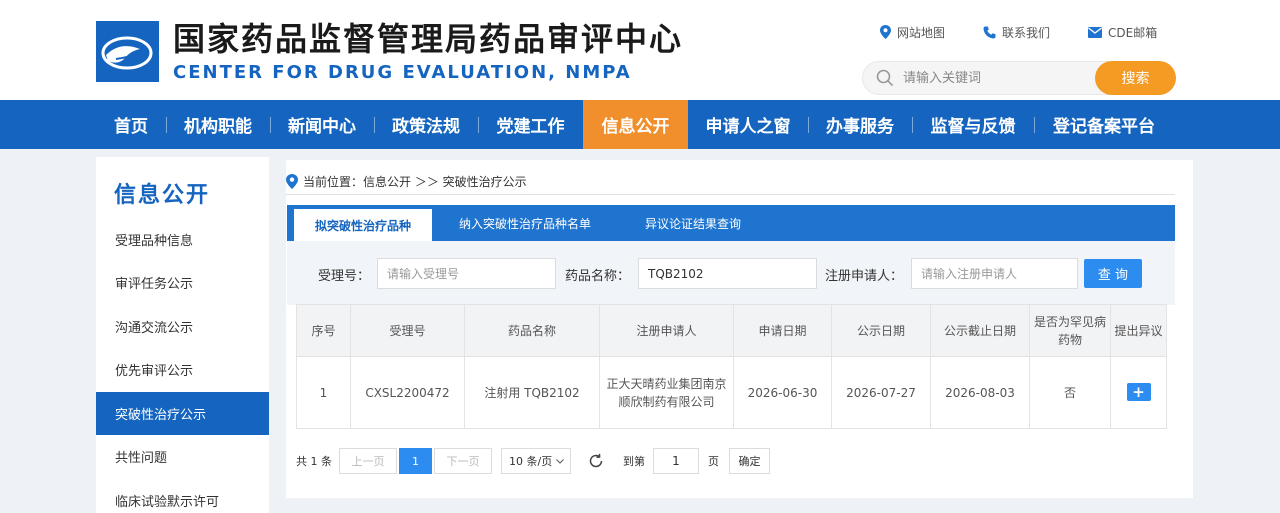 The height and width of the screenshot is (513, 1280). Describe the element at coordinates (881, 330) in the screenshot. I see `col-header-publish-date: 公示日期` at that location.